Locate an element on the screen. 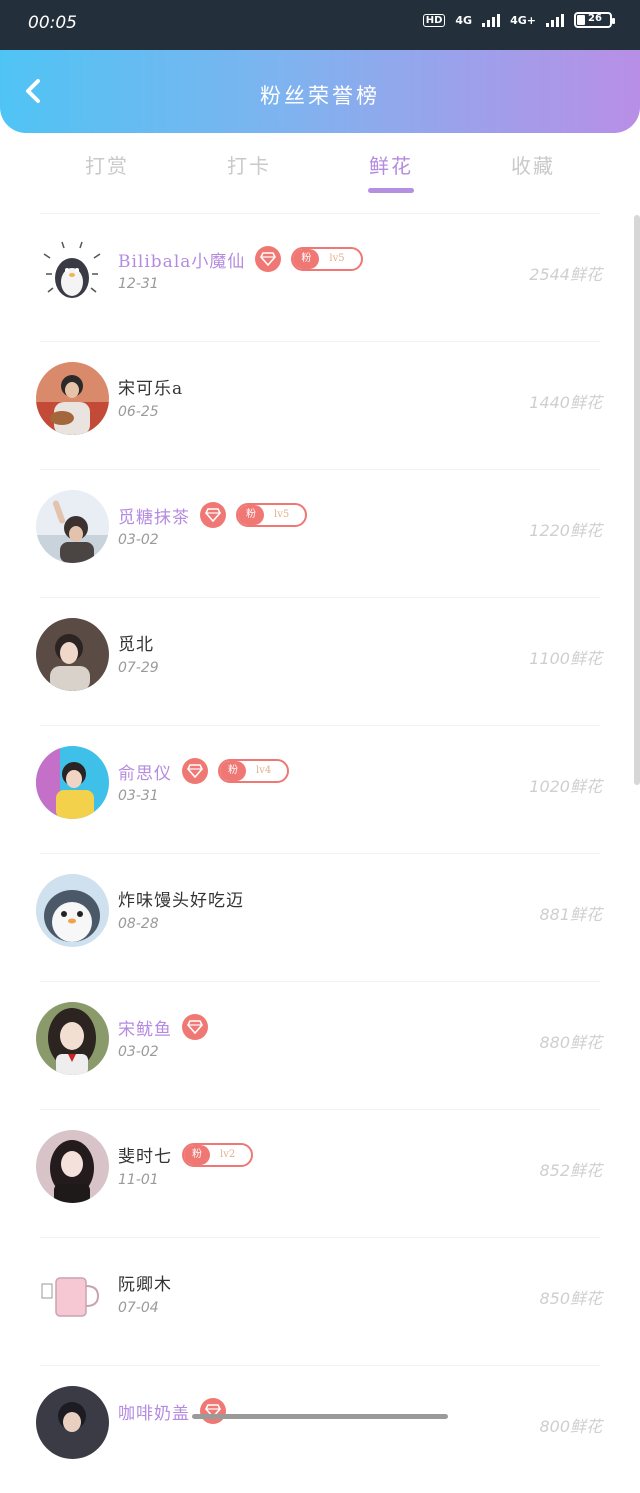 This screenshot has height=1493, width=640. username-row: 俞思仪 粉 lv4 is located at coordinates (204, 771).